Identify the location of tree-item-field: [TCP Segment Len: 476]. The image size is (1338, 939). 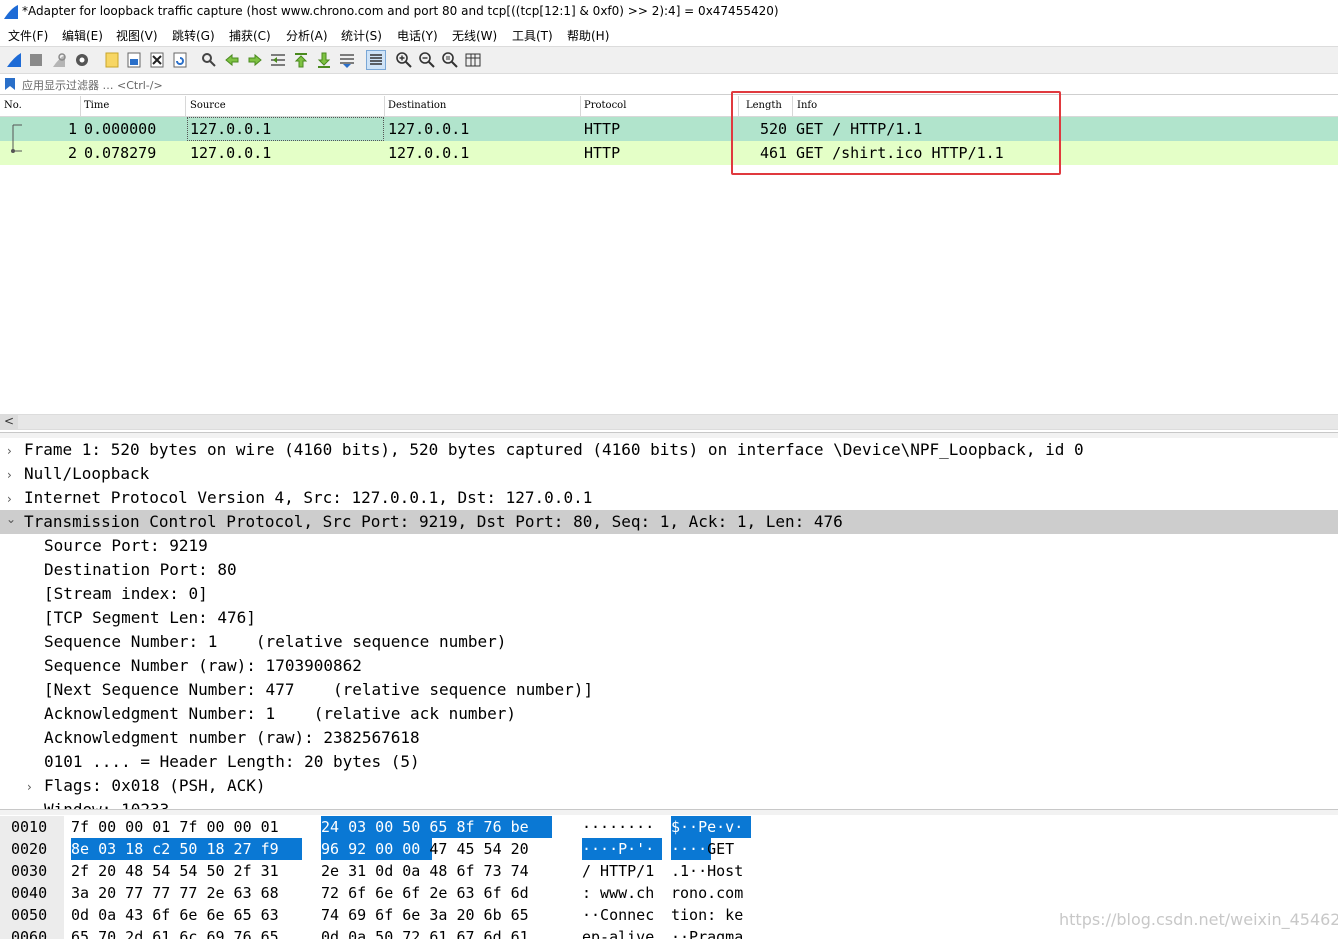
(669, 618).